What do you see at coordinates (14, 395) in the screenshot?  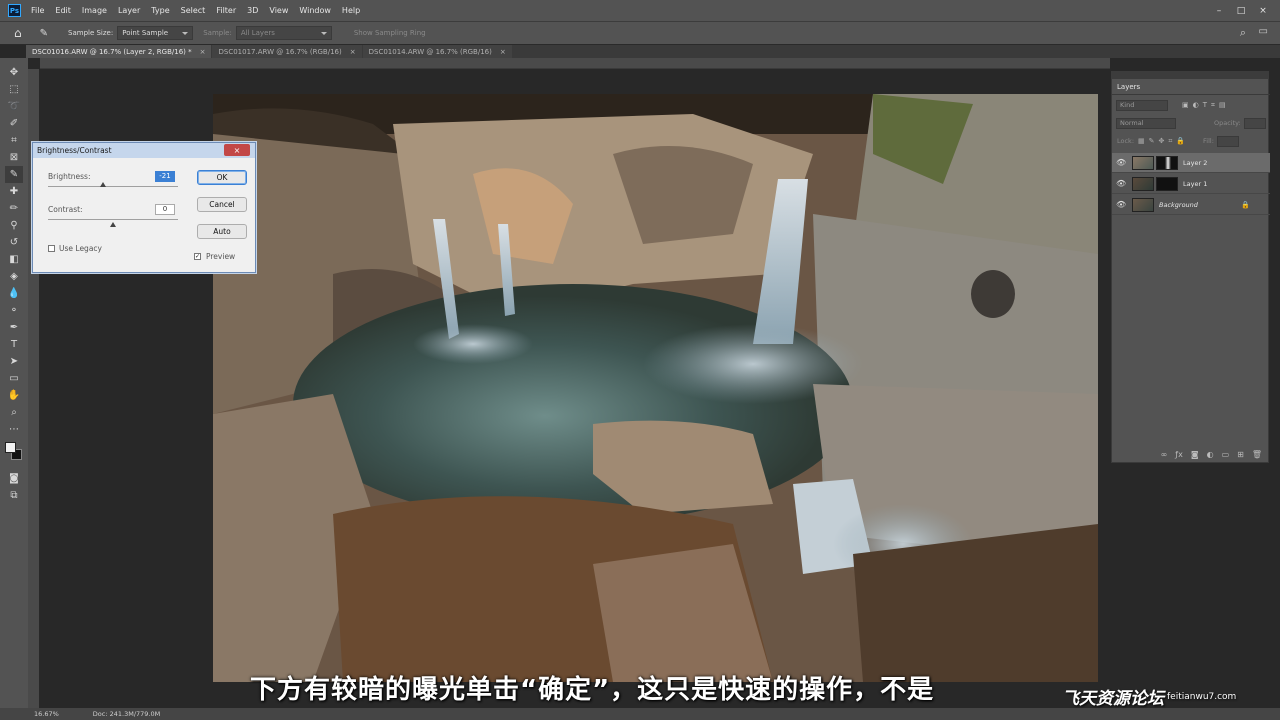 I see `hand-tool-icon: ✋` at bounding box center [14, 395].